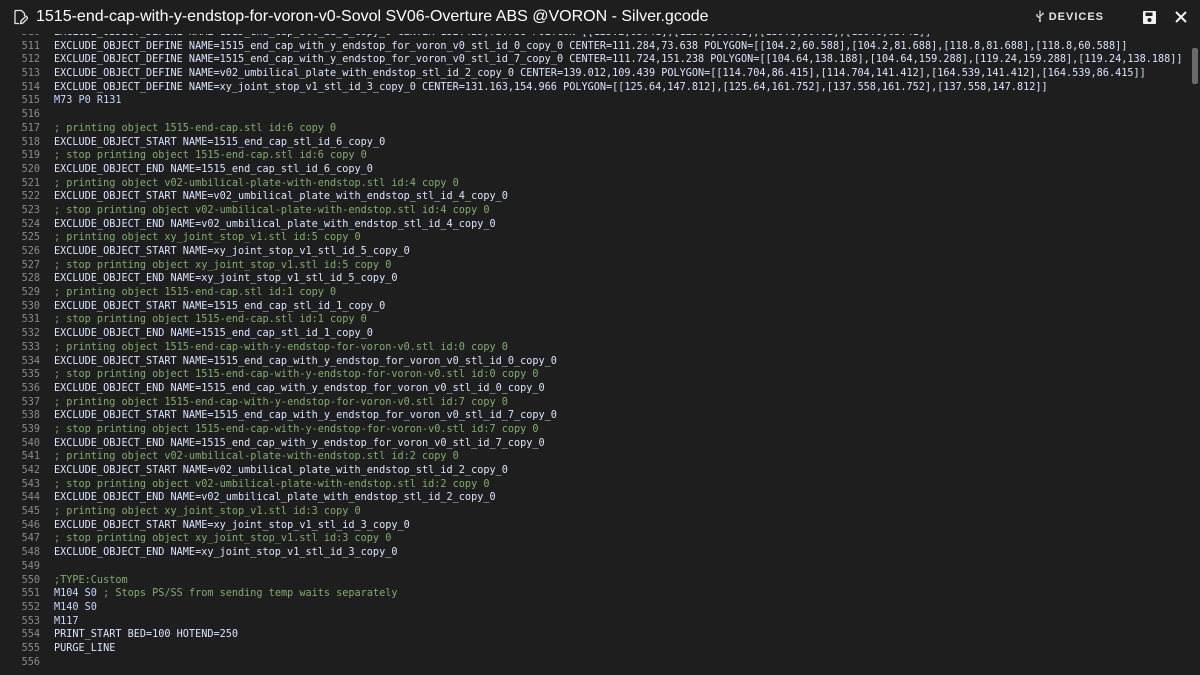  Describe the element at coordinates (30, 525) in the screenshot. I see `line-number: 546` at that location.